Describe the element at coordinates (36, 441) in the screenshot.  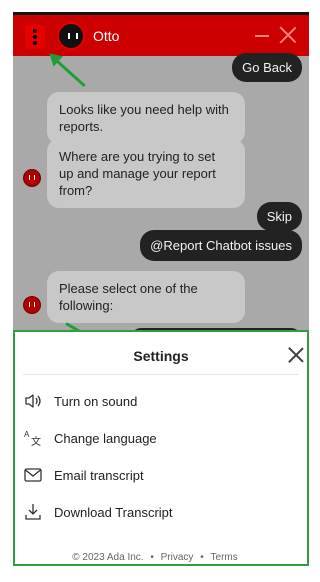
I see `svg-text: 文` at that location.